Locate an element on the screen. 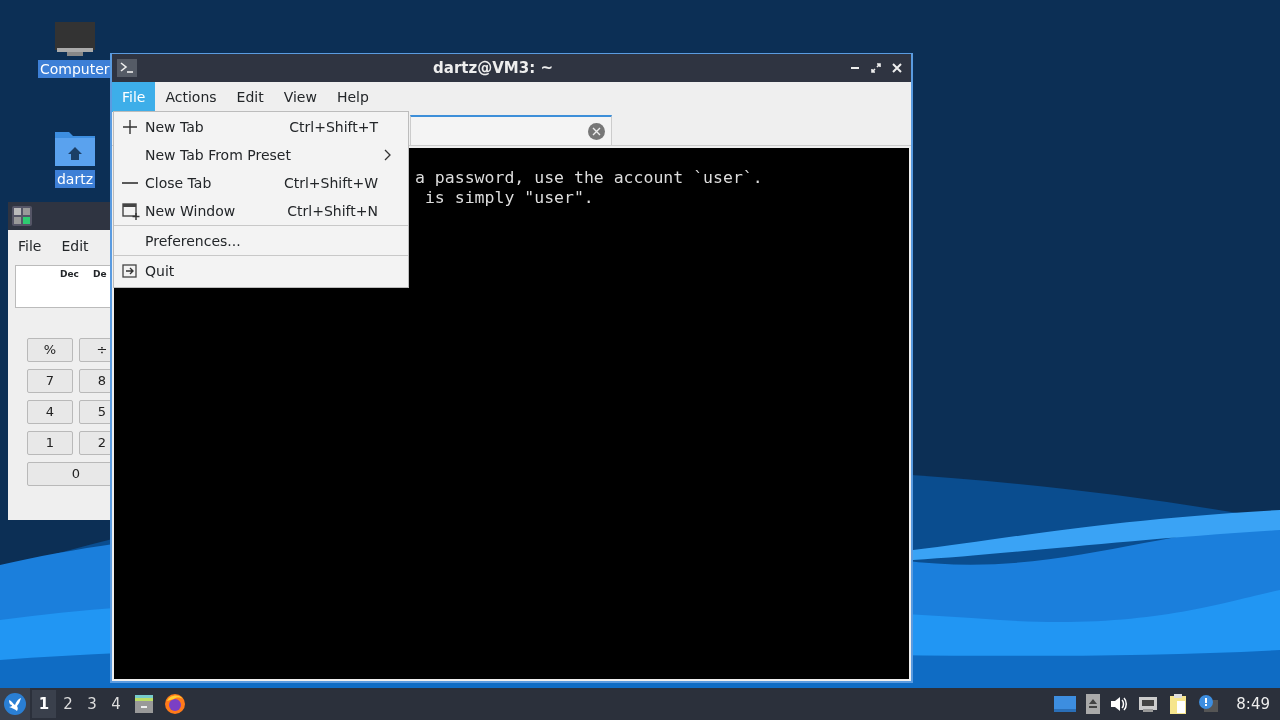  minus-icon is located at coordinates (130, 183).